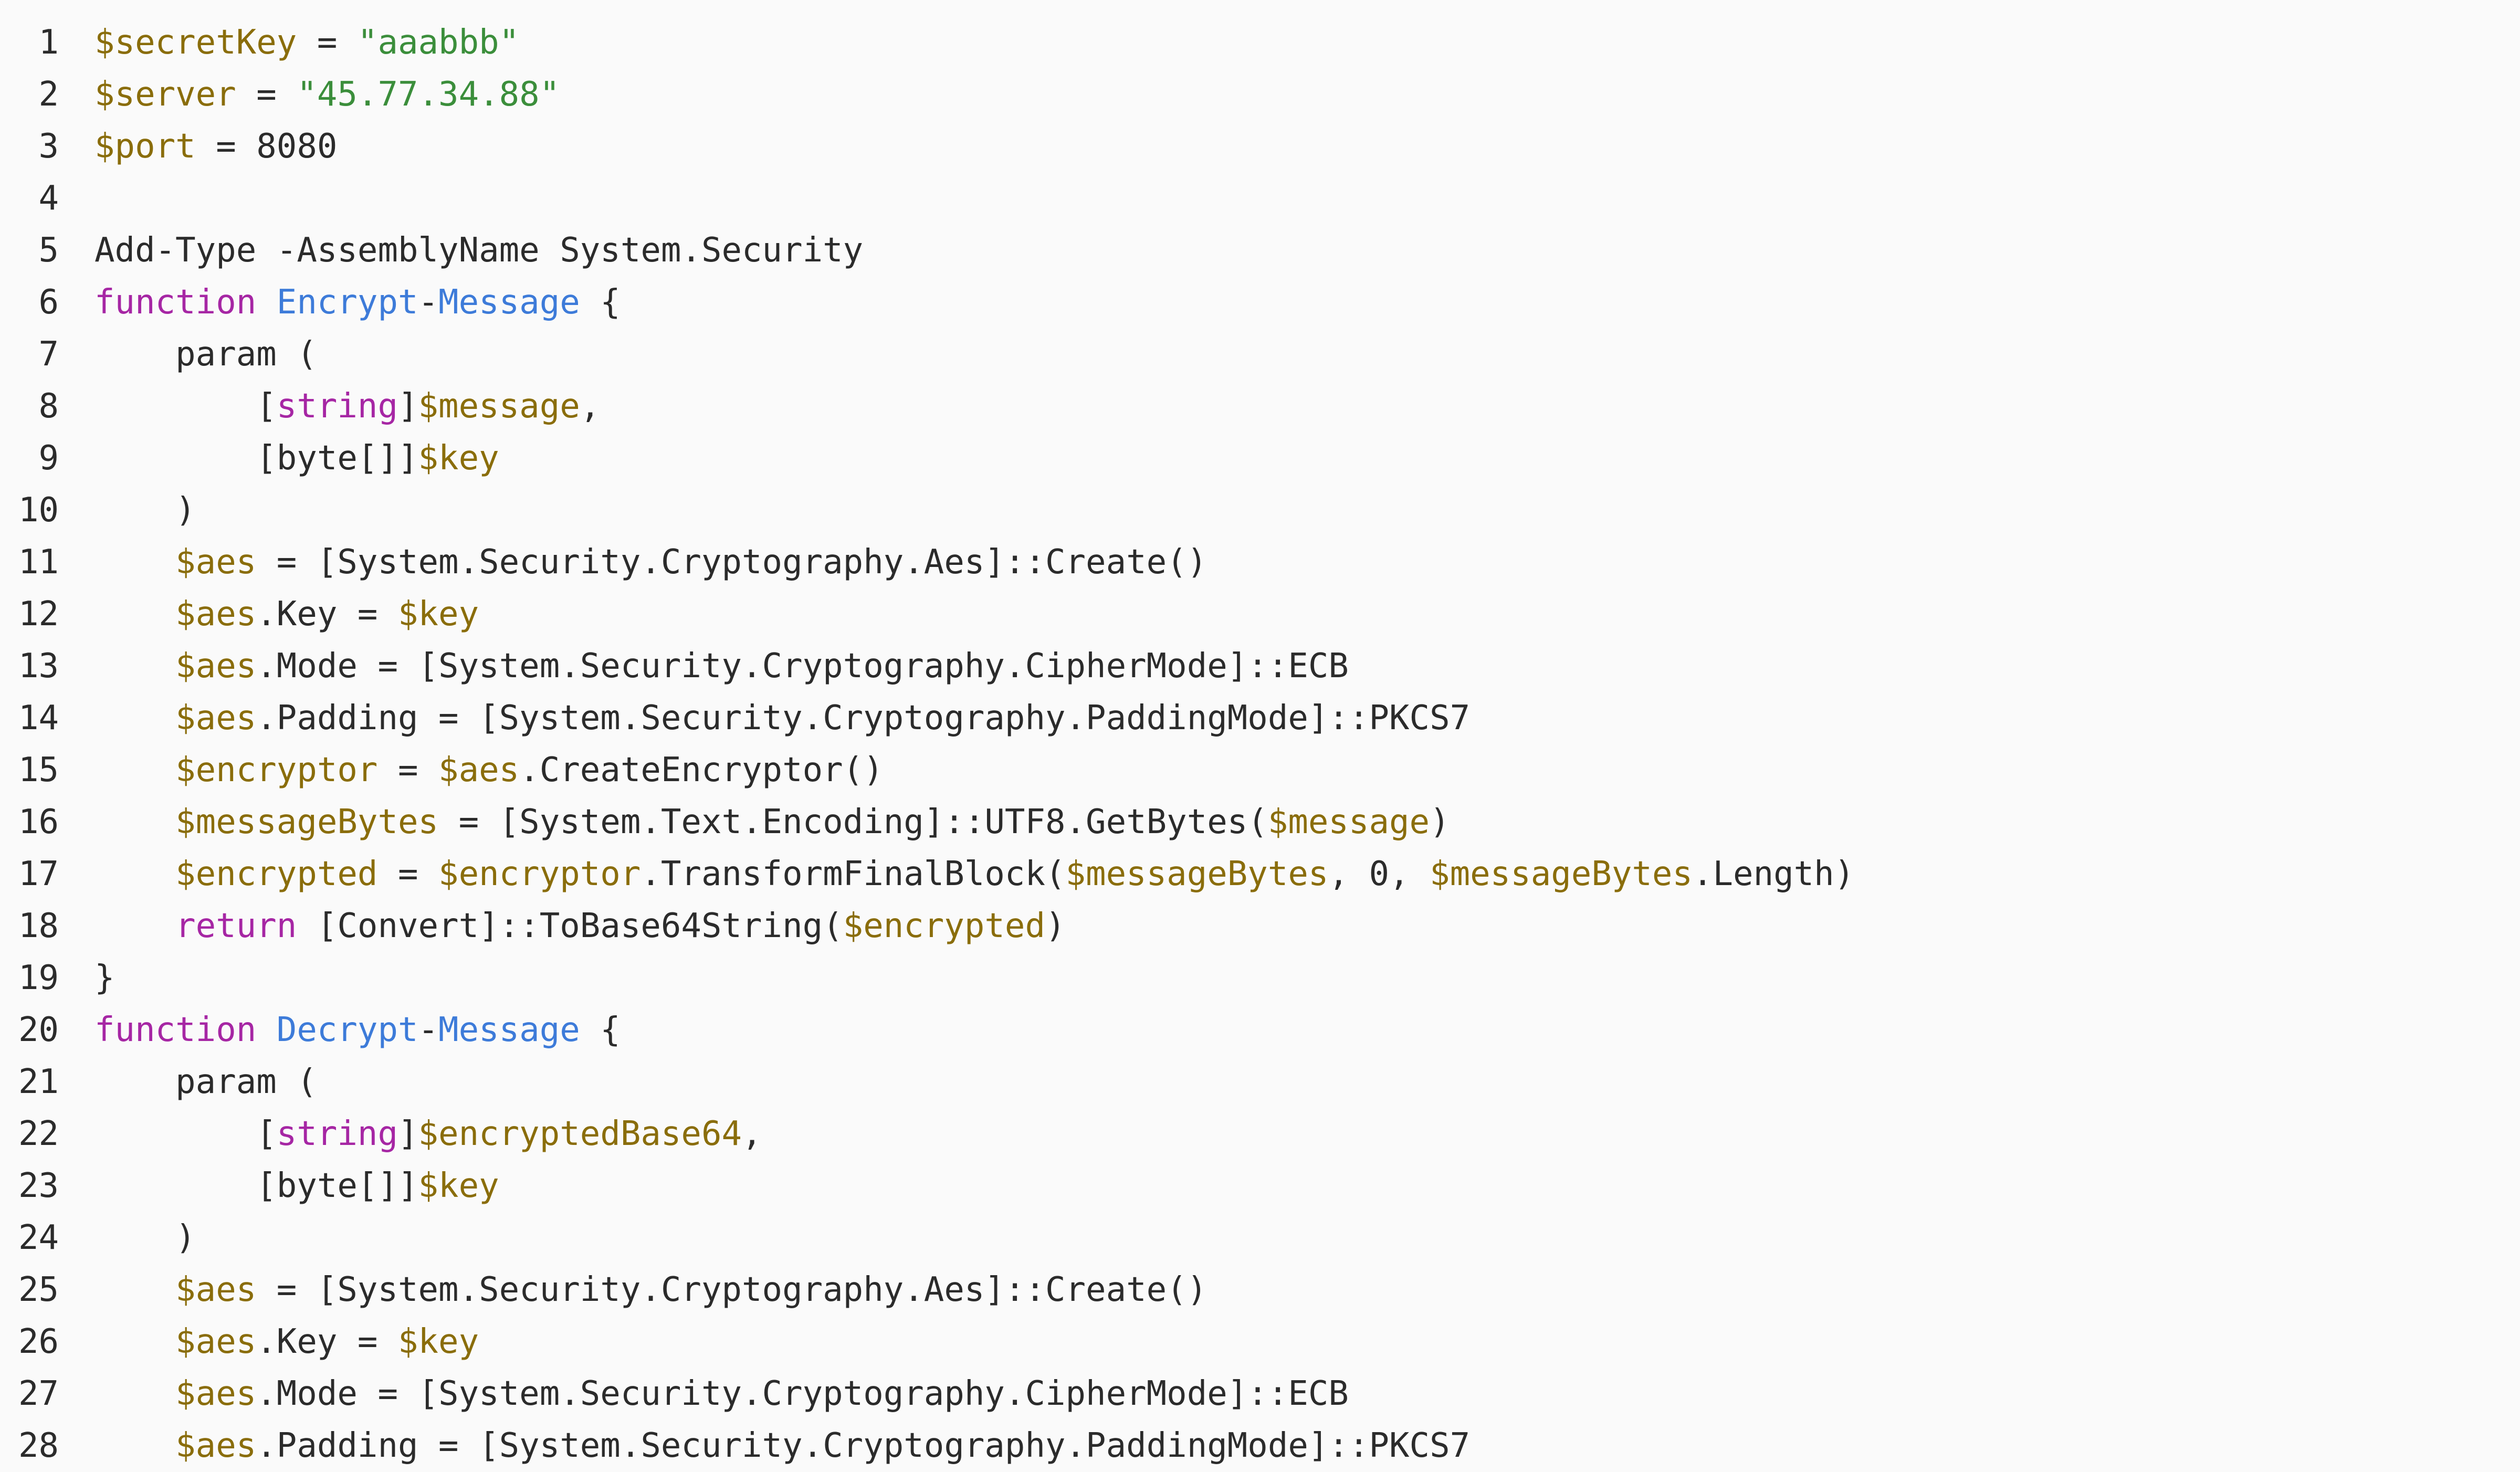 This screenshot has width=2520, height=1472. What do you see at coordinates (1260, 1186) in the screenshot?
I see `code-line: 23 [byte[]]$key` at bounding box center [1260, 1186].